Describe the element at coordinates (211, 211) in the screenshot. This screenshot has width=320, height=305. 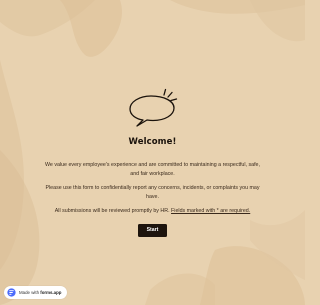
I see `required-fields-note: Fields marked with * are required.` at that location.